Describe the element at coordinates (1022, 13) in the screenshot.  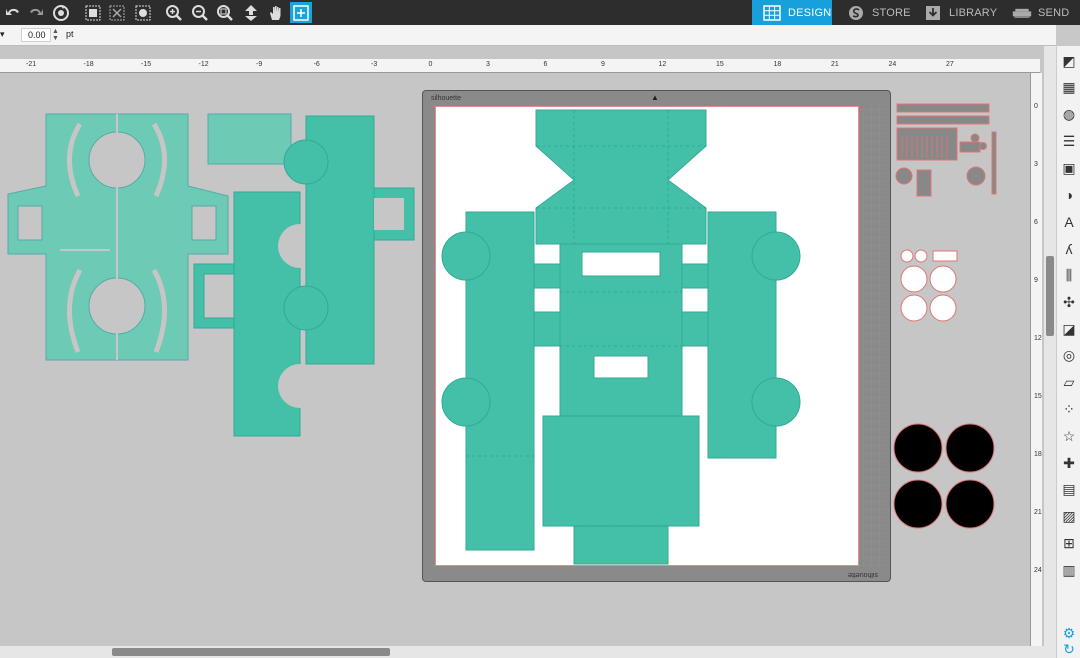
I see `cutter-machine-icon` at that location.